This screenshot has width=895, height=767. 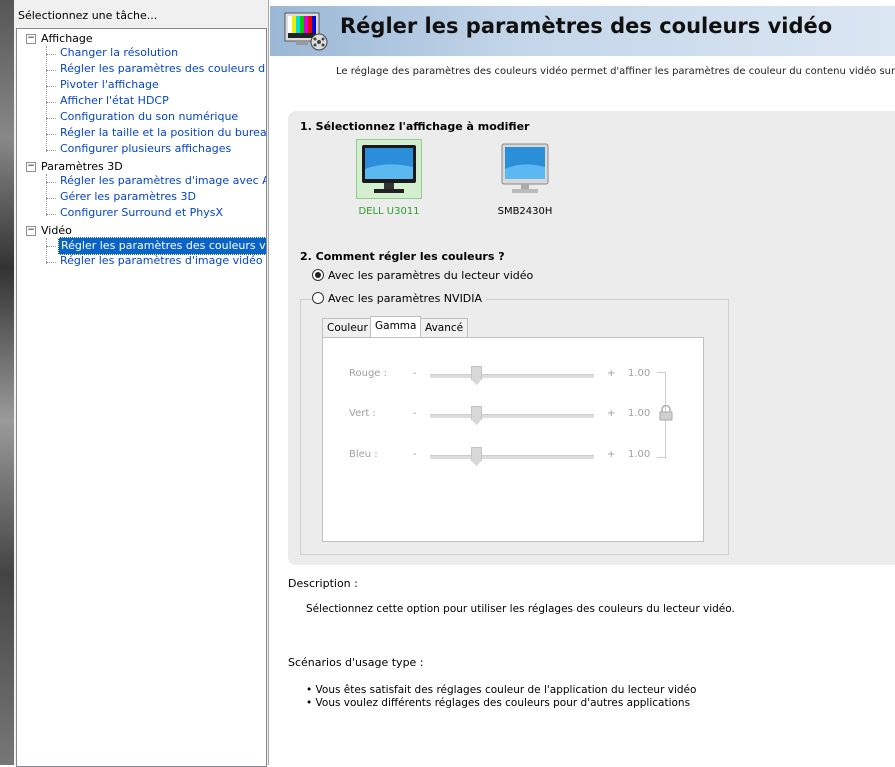 I want to click on slider-thumb-vert, so click(x=476, y=415).